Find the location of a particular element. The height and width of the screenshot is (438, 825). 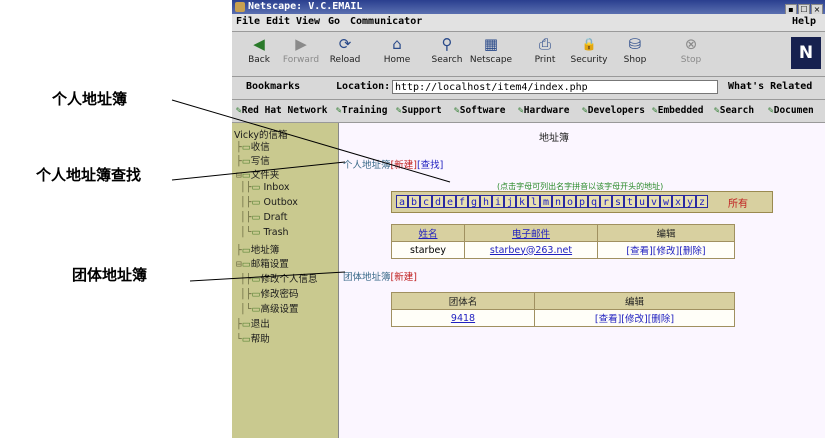

link-label: Hardware is located at coordinates (546, 110).